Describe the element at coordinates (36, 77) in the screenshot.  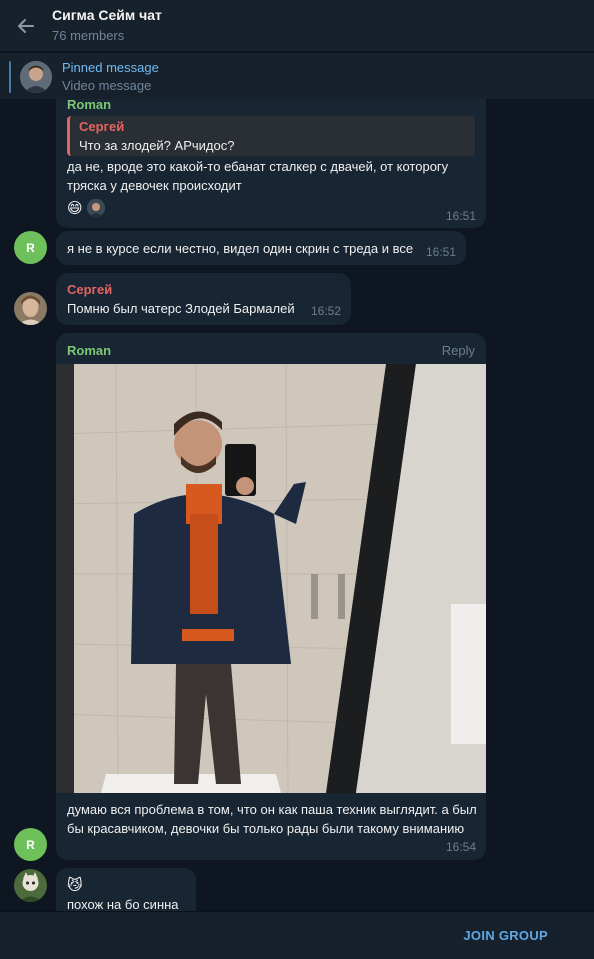
I see `pinned-thumbnail` at that location.